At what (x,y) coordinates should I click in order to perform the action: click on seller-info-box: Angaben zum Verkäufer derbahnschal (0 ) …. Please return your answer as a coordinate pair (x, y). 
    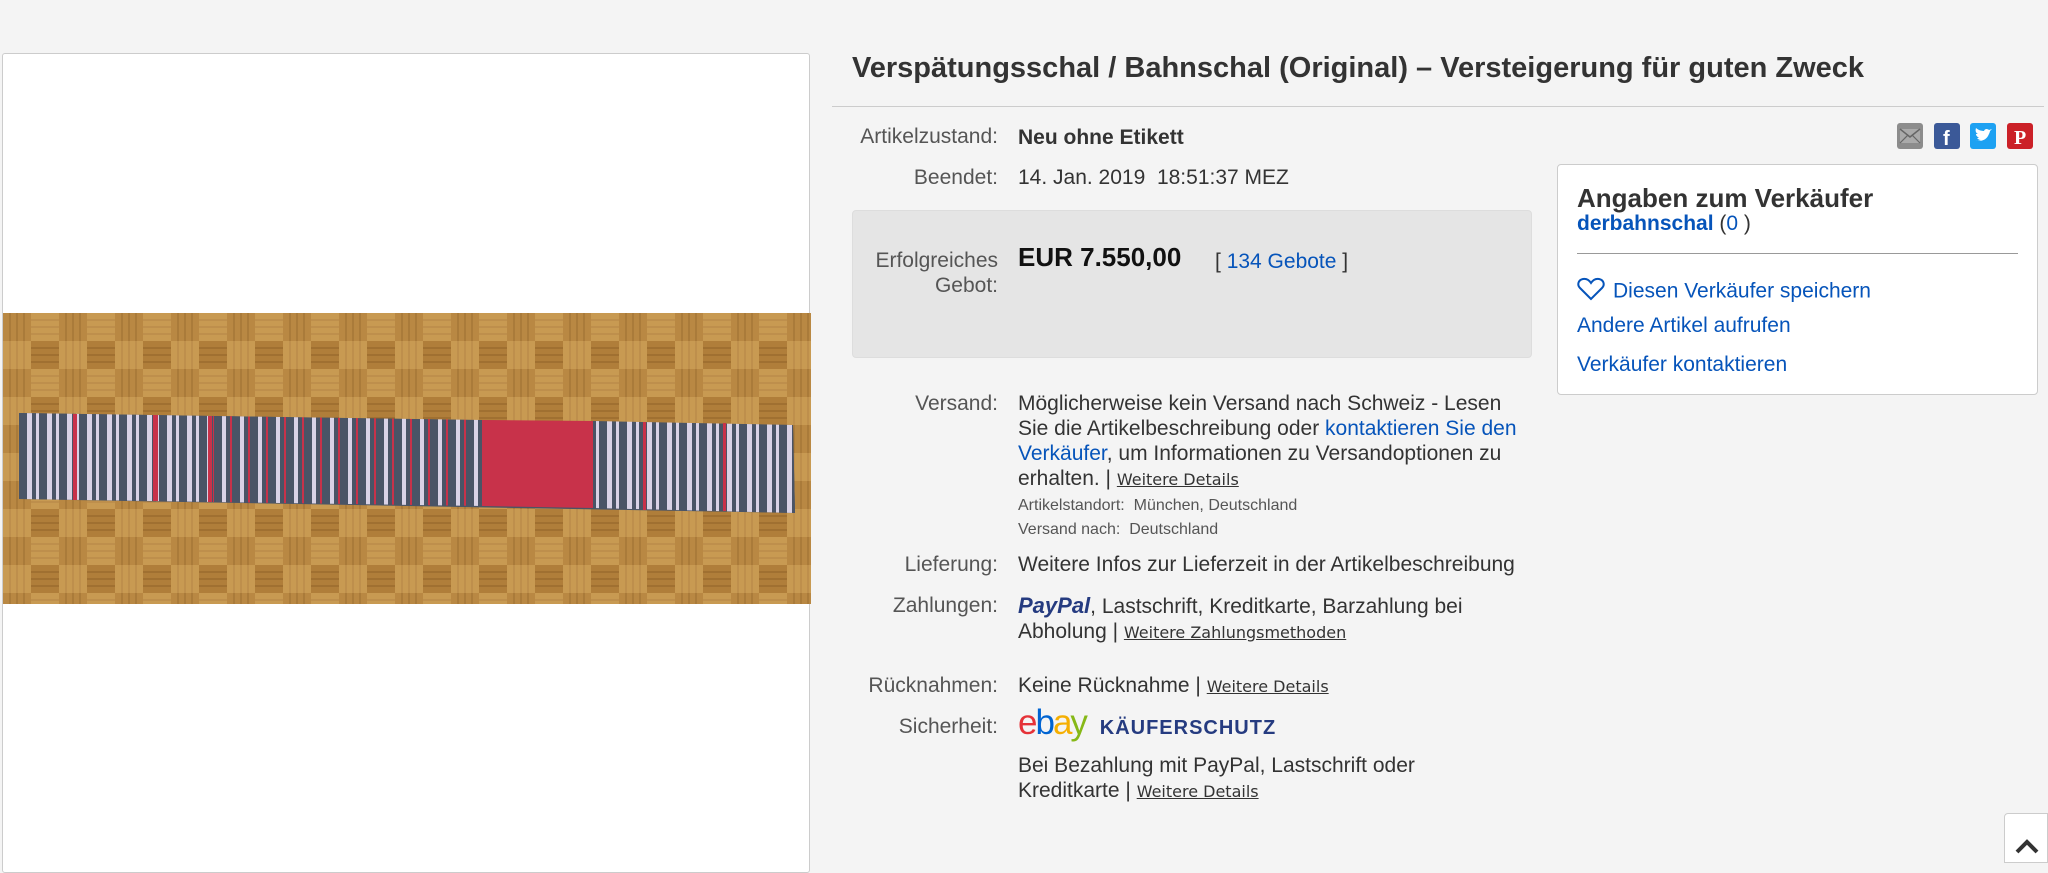
    Looking at the image, I should click on (1797, 279).